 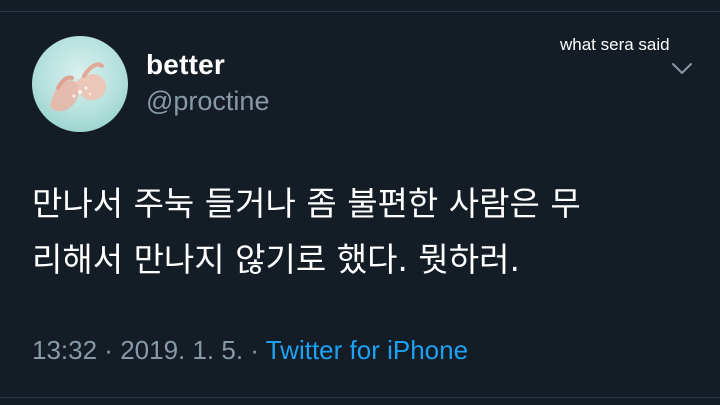 What do you see at coordinates (306, 203) in the screenshot?
I see `tweet-text-line-1: 만나서 주눅 들거나 좀 불편한 사람은 무` at bounding box center [306, 203].